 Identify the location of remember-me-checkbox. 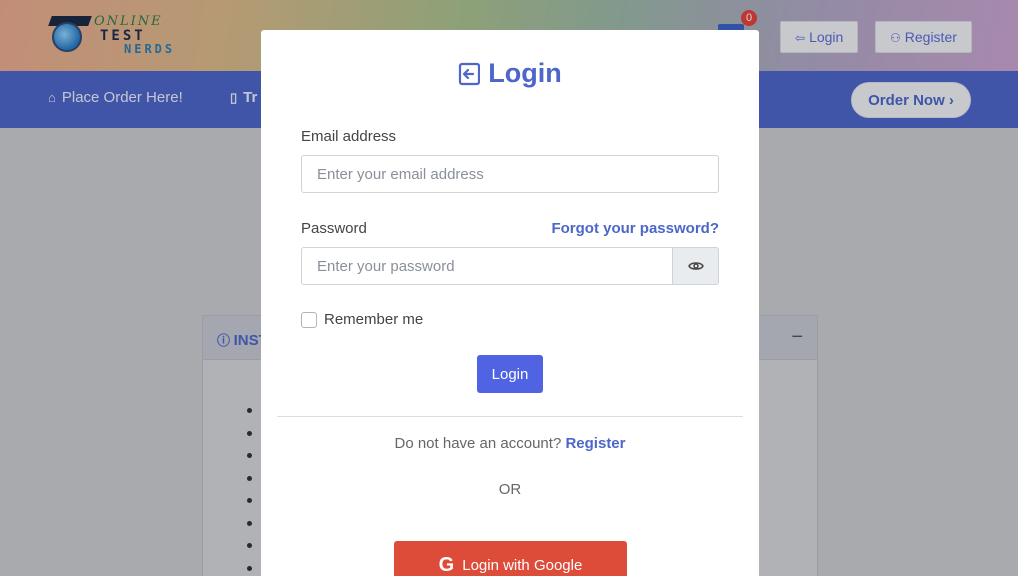
(309, 320).